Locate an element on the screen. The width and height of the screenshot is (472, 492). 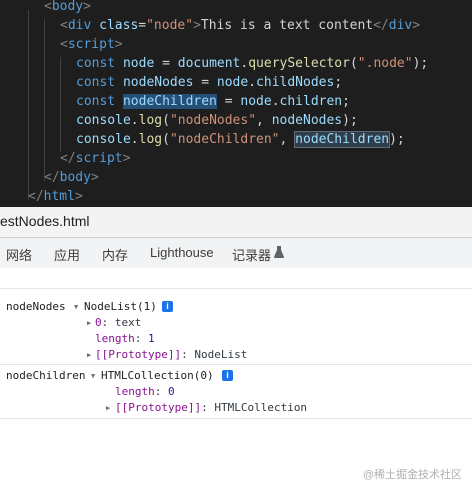
code-token: script is located at coordinates (91, 44).